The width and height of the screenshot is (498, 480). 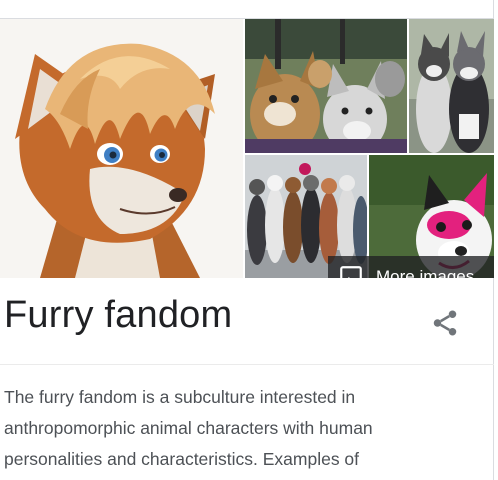 I want to click on title-divider, so click(x=247, y=364).